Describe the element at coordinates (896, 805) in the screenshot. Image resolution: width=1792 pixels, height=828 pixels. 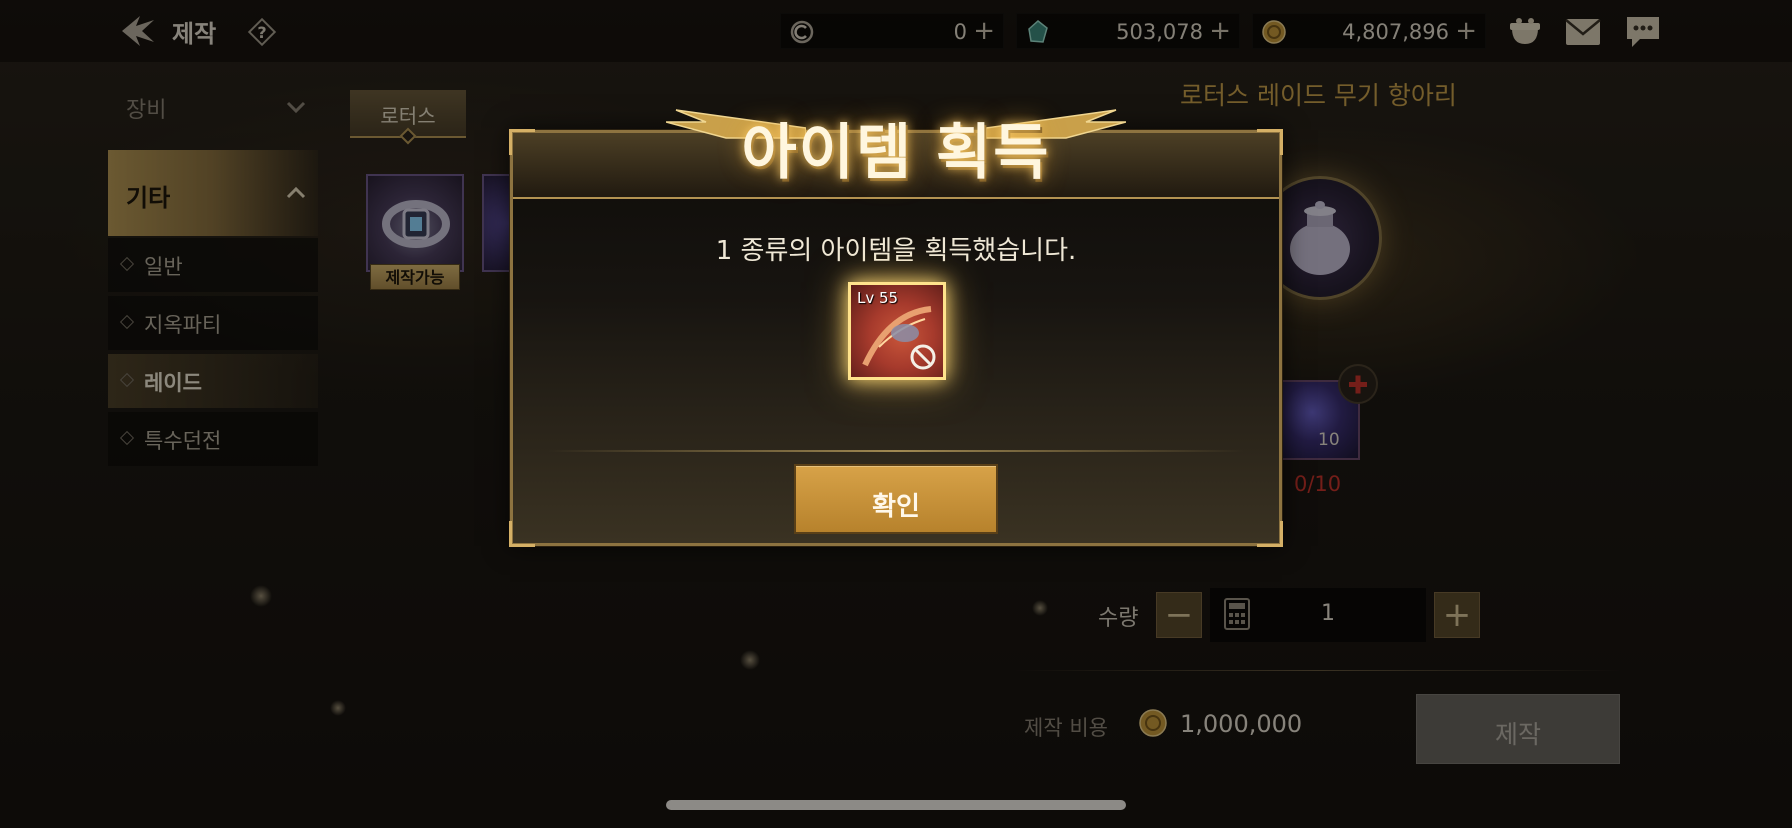
I see `home-indicator` at that location.